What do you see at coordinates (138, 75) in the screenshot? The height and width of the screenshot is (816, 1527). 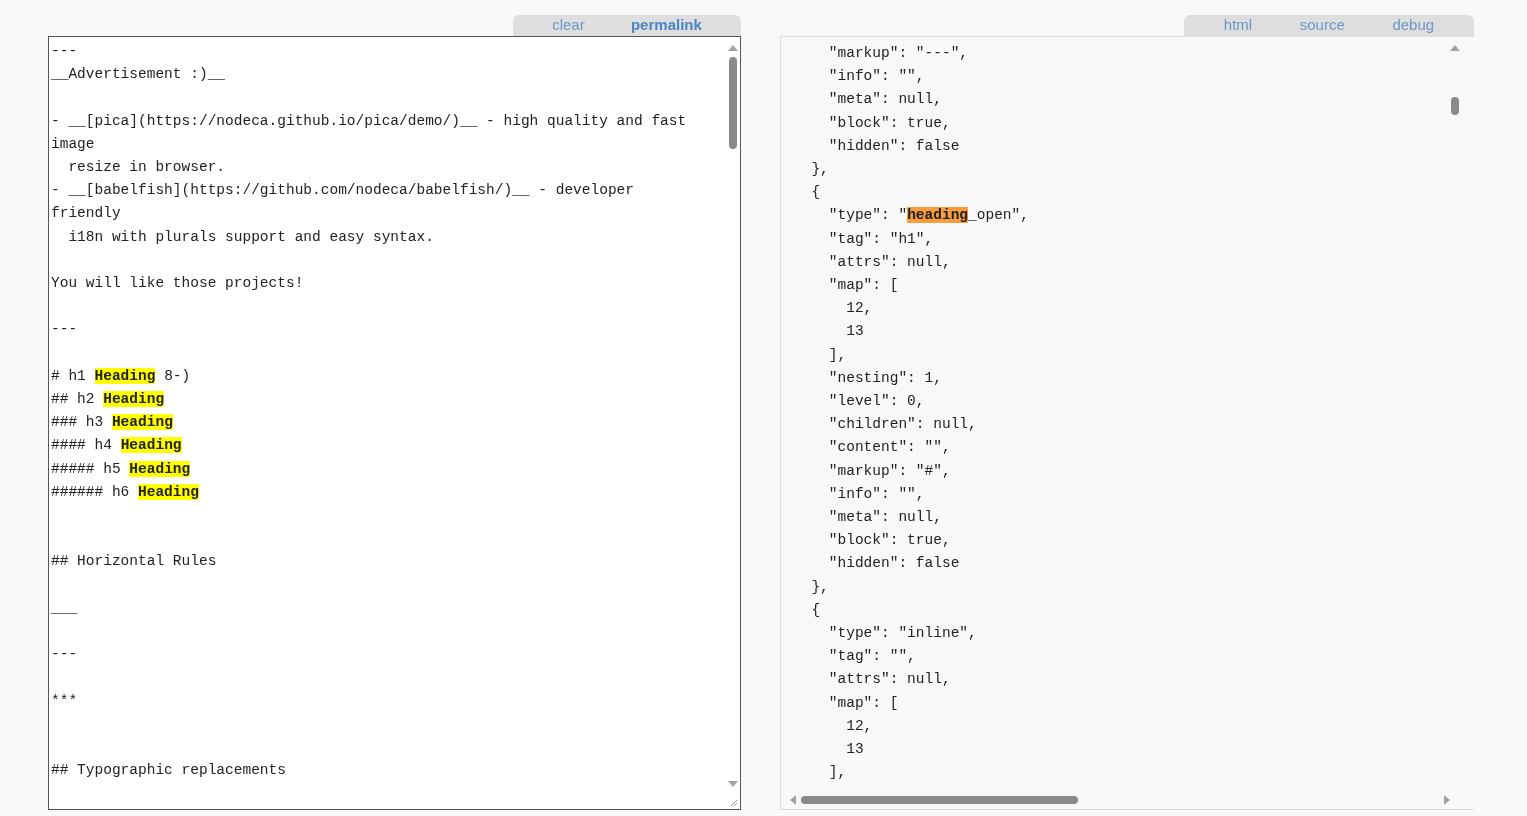 I see `code-line: __Advertisement :)__` at bounding box center [138, 75].